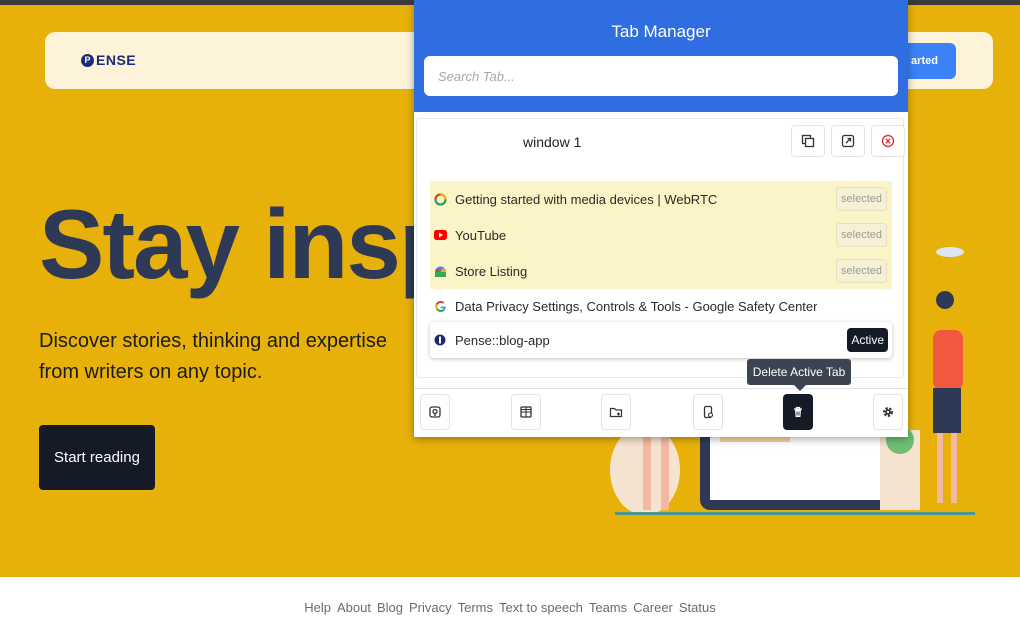  I want to click on trash-icon, so click(798, 411).